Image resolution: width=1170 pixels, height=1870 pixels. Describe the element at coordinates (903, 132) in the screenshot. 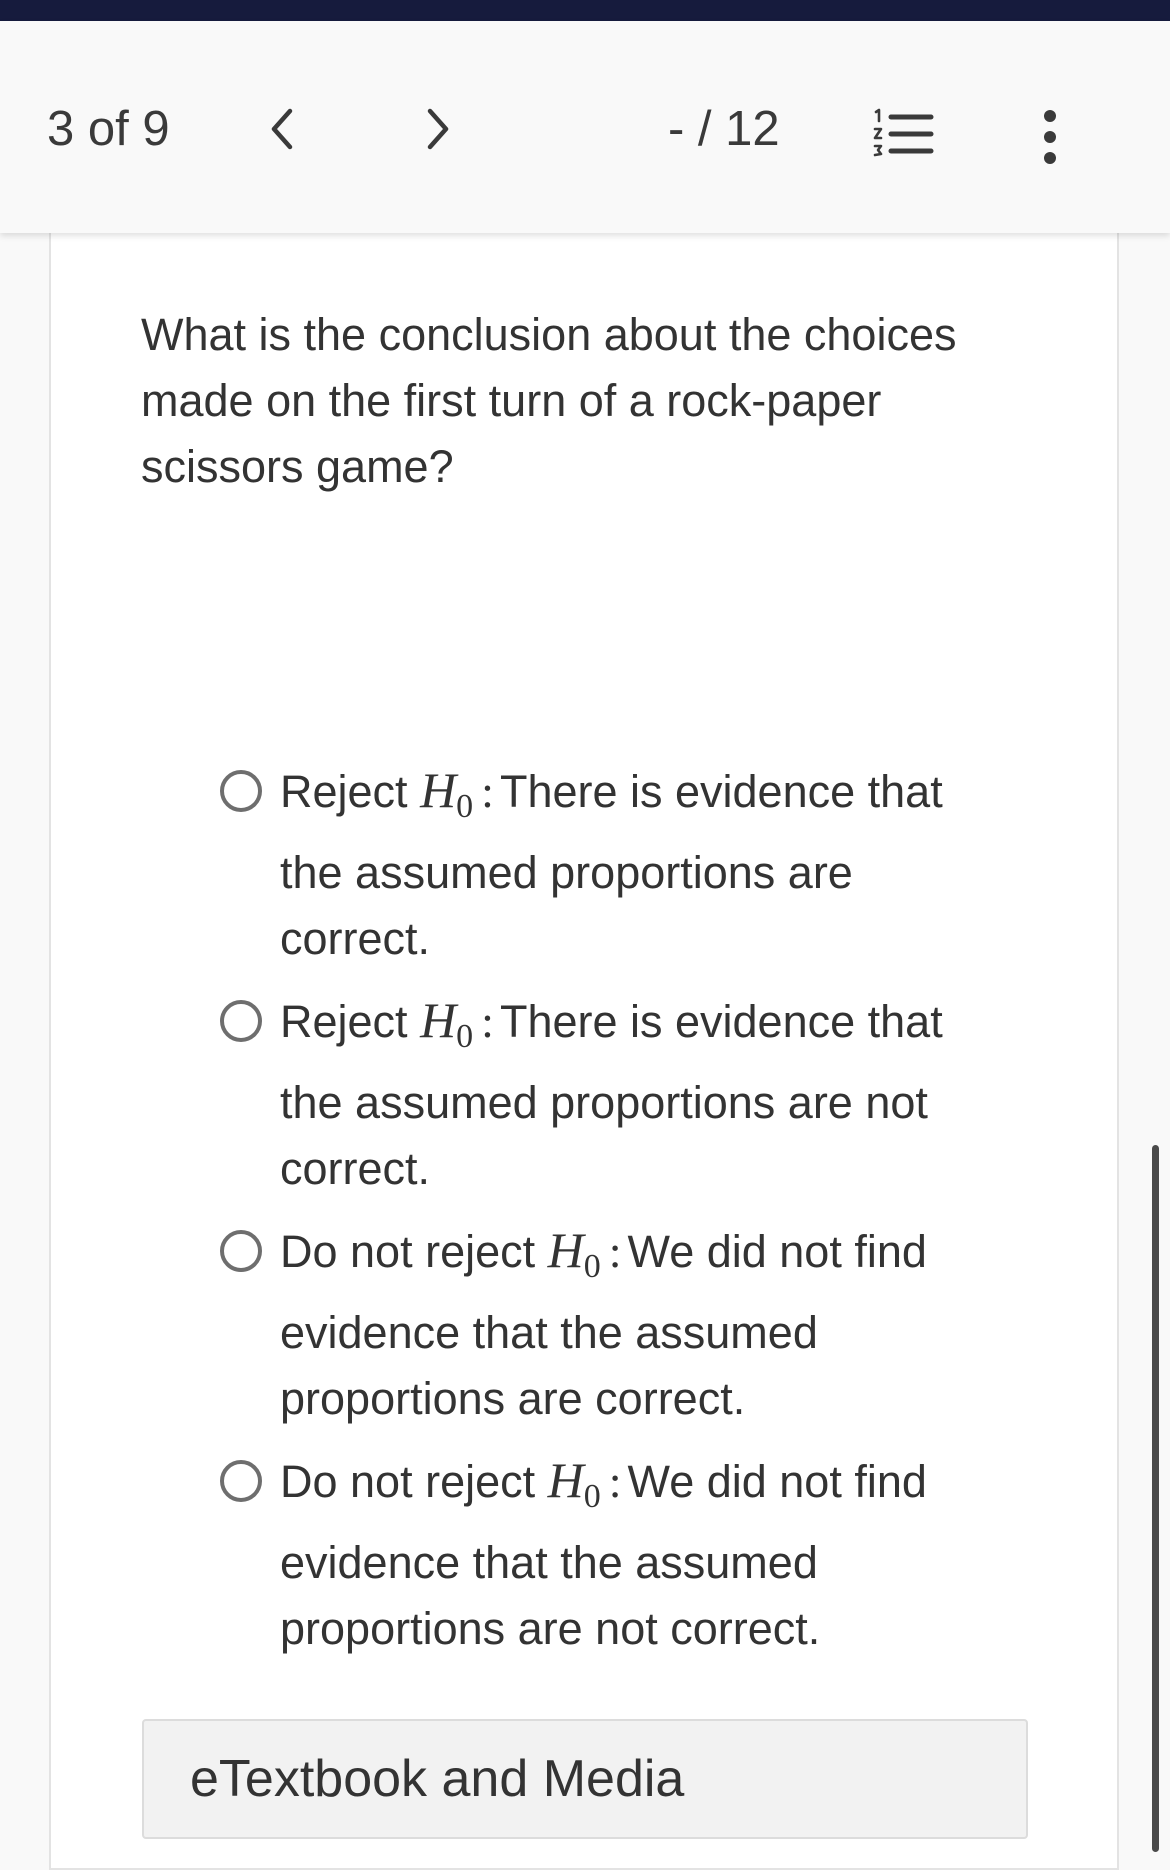

I see `numbered-list-icon` at that location.